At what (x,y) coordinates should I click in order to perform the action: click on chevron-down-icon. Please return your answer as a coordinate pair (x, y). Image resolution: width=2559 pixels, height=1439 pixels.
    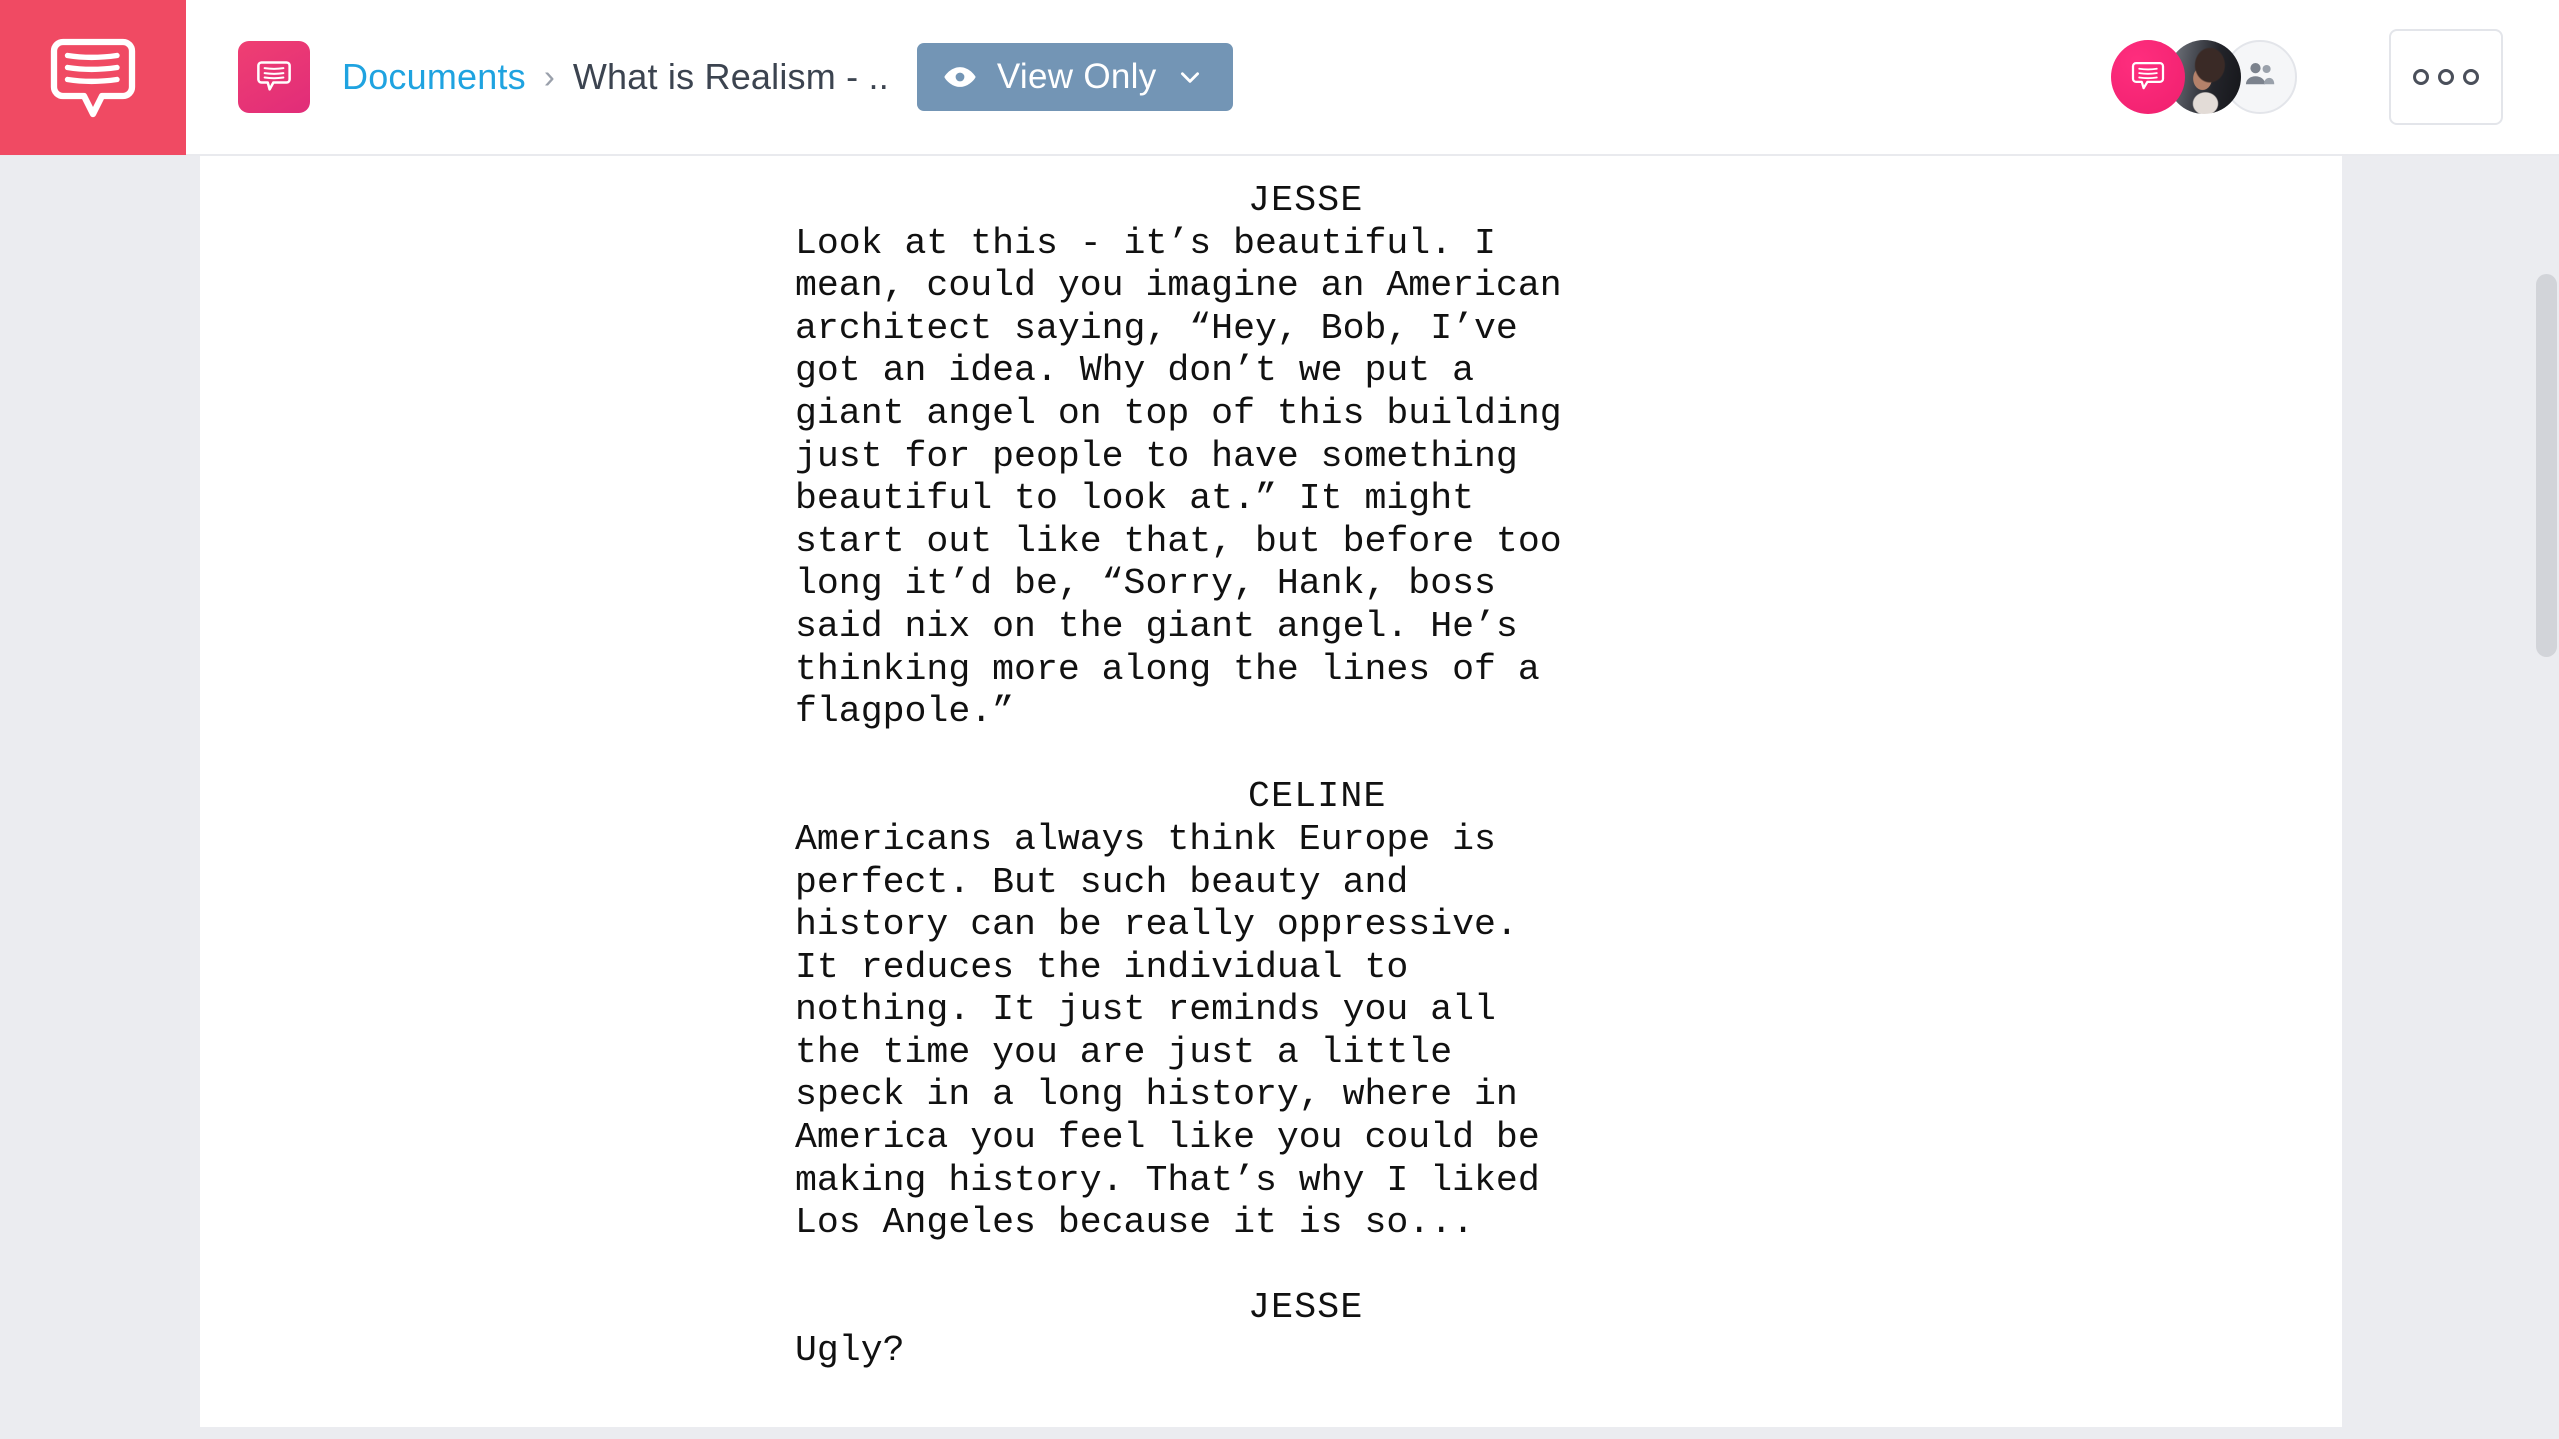
    Looking at the image, I should click on (1190, 77).